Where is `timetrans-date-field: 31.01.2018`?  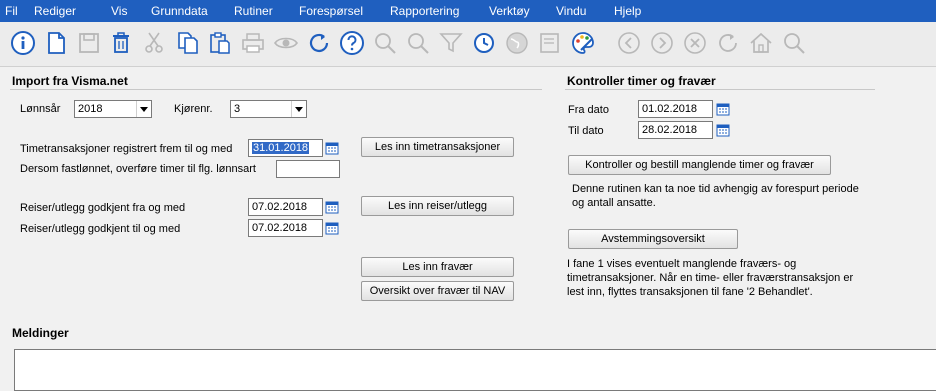
timetrans-date-field: 31.01.2018 is located at coordinates (285, 148).